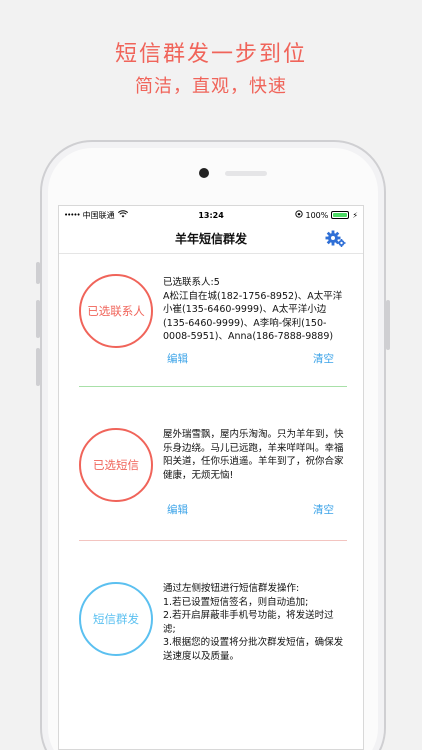 This screenshot has height=750, width=422. Describe the element at coordinates (38, 367) in the screenshot. I see `volume-down-button` at that location.